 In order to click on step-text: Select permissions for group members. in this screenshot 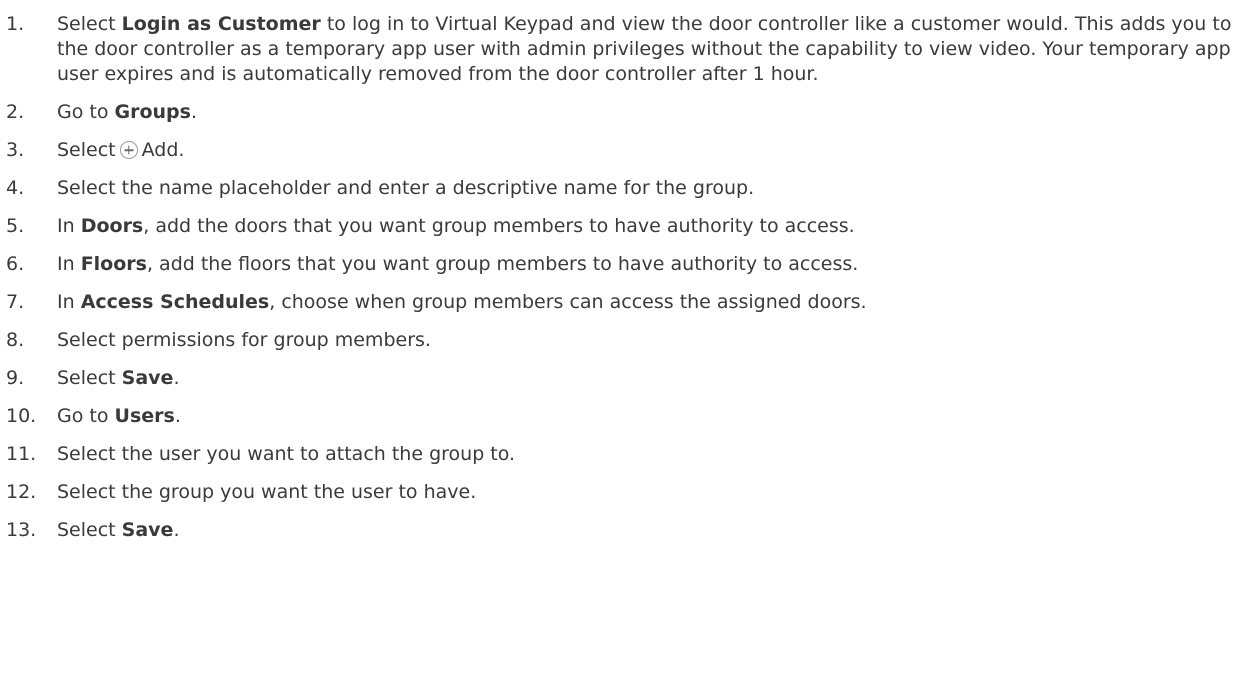, I will do `click(244, 340)`.